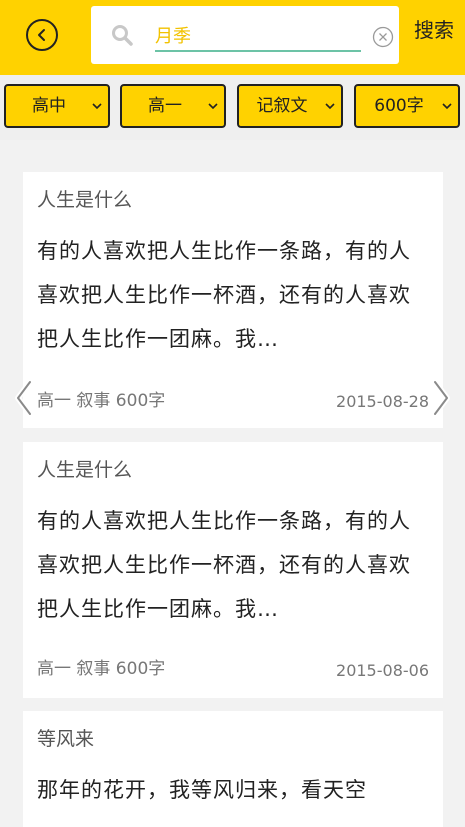 This screenshot has width=465, height=827. I want to click on chevron-left-icon, so click(25, 398).